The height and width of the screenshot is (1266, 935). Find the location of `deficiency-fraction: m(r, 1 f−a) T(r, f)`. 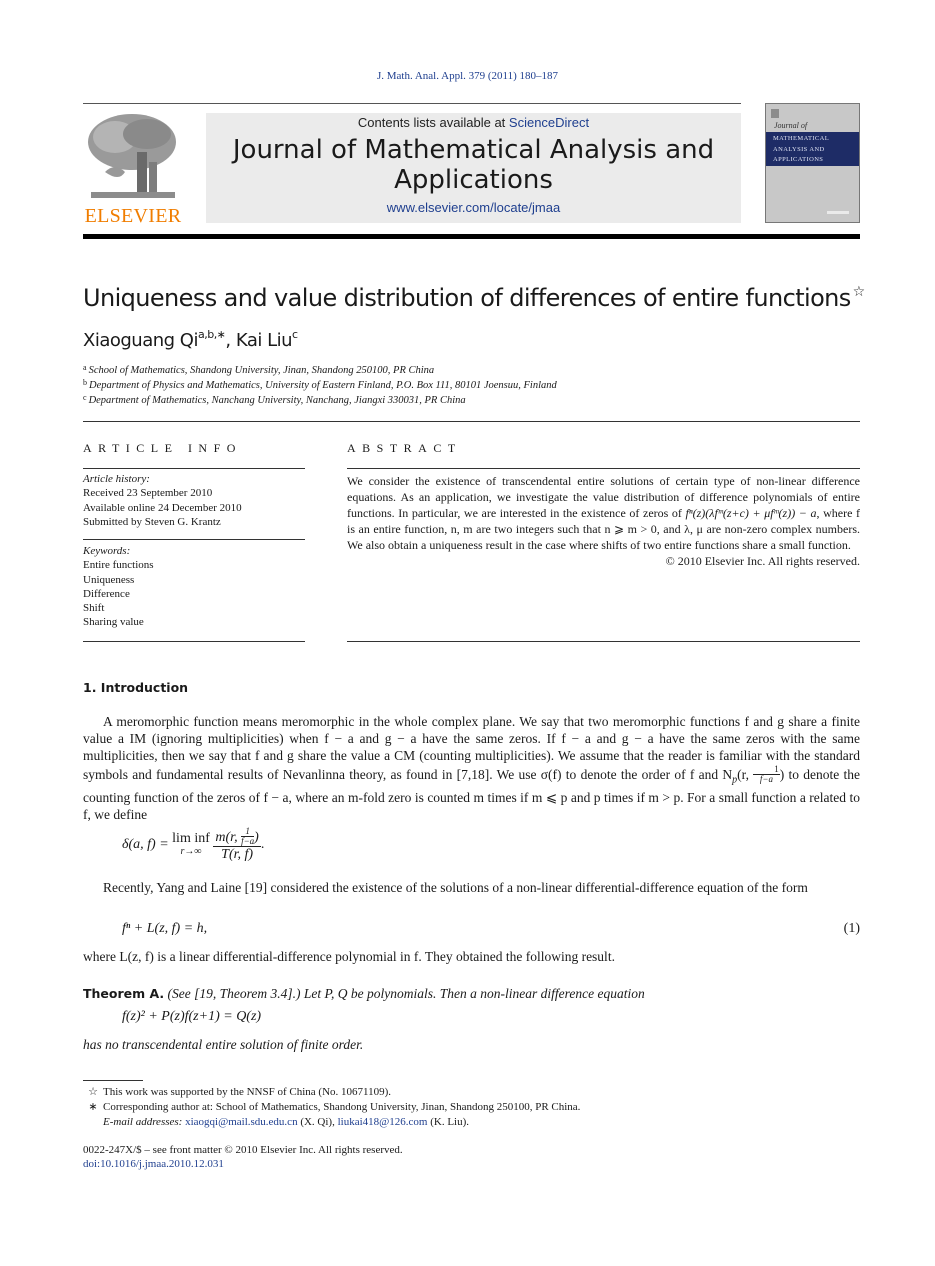

deficiency-fraction: m(r, 1 f−a) T(r, f) is located at coordinates (237, 844).